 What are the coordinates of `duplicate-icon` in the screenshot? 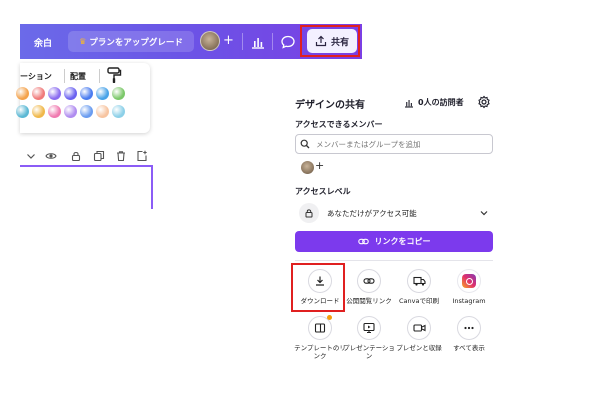 It's located at (99, 156).